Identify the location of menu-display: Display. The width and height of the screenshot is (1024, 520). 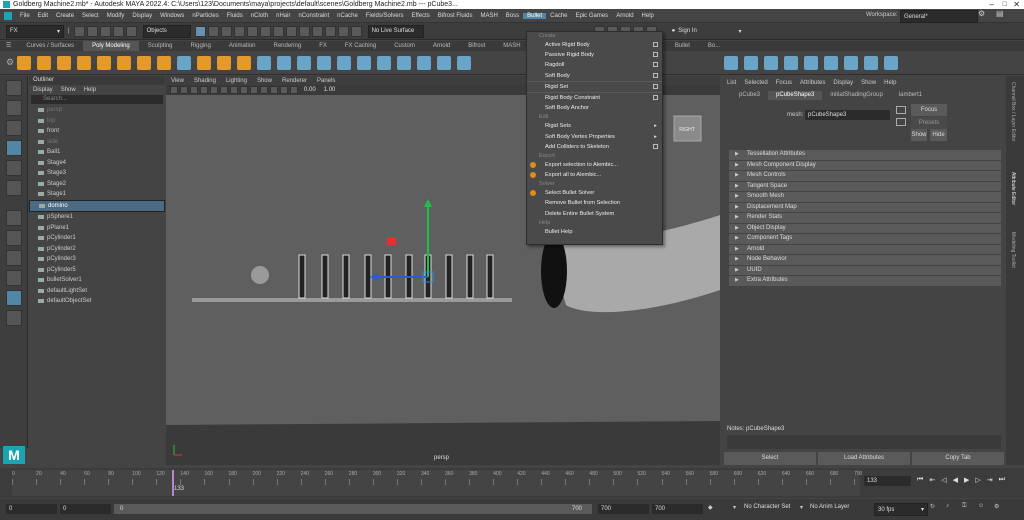
(142, 16).